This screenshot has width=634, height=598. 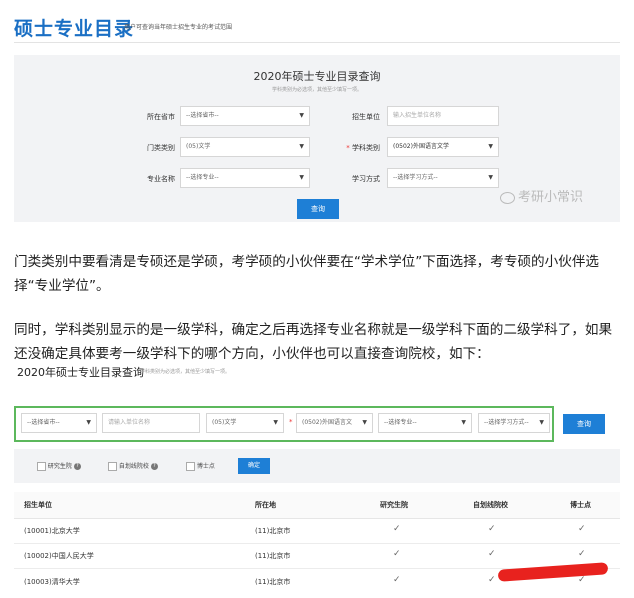 I want to click on mode-select-value: --选择学习方式--, so click(x=415, y=177).